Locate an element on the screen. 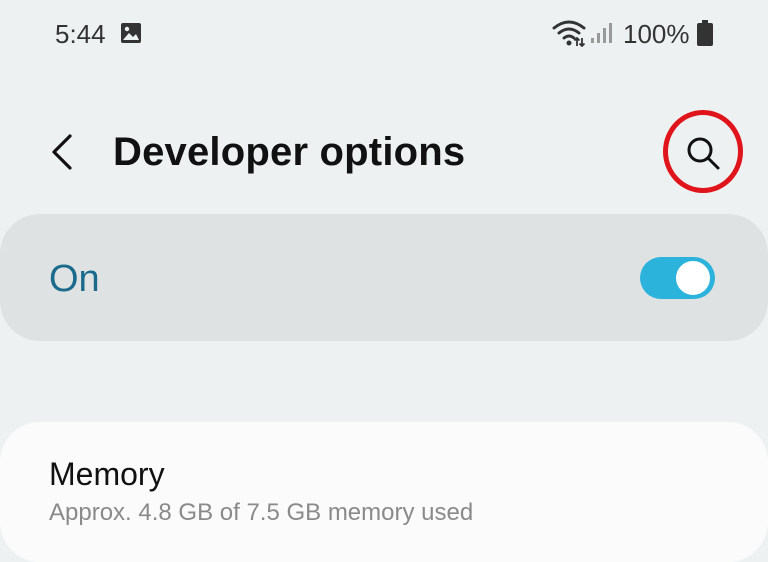 This screenshot has height=562, width=768. status-time: 5:44 is located at coordinates (80, 34).